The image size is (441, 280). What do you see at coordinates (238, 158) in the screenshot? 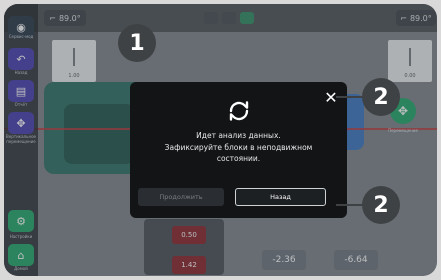
I see `dialog-message-line: состоянии.` at bounding box center [238, 158].